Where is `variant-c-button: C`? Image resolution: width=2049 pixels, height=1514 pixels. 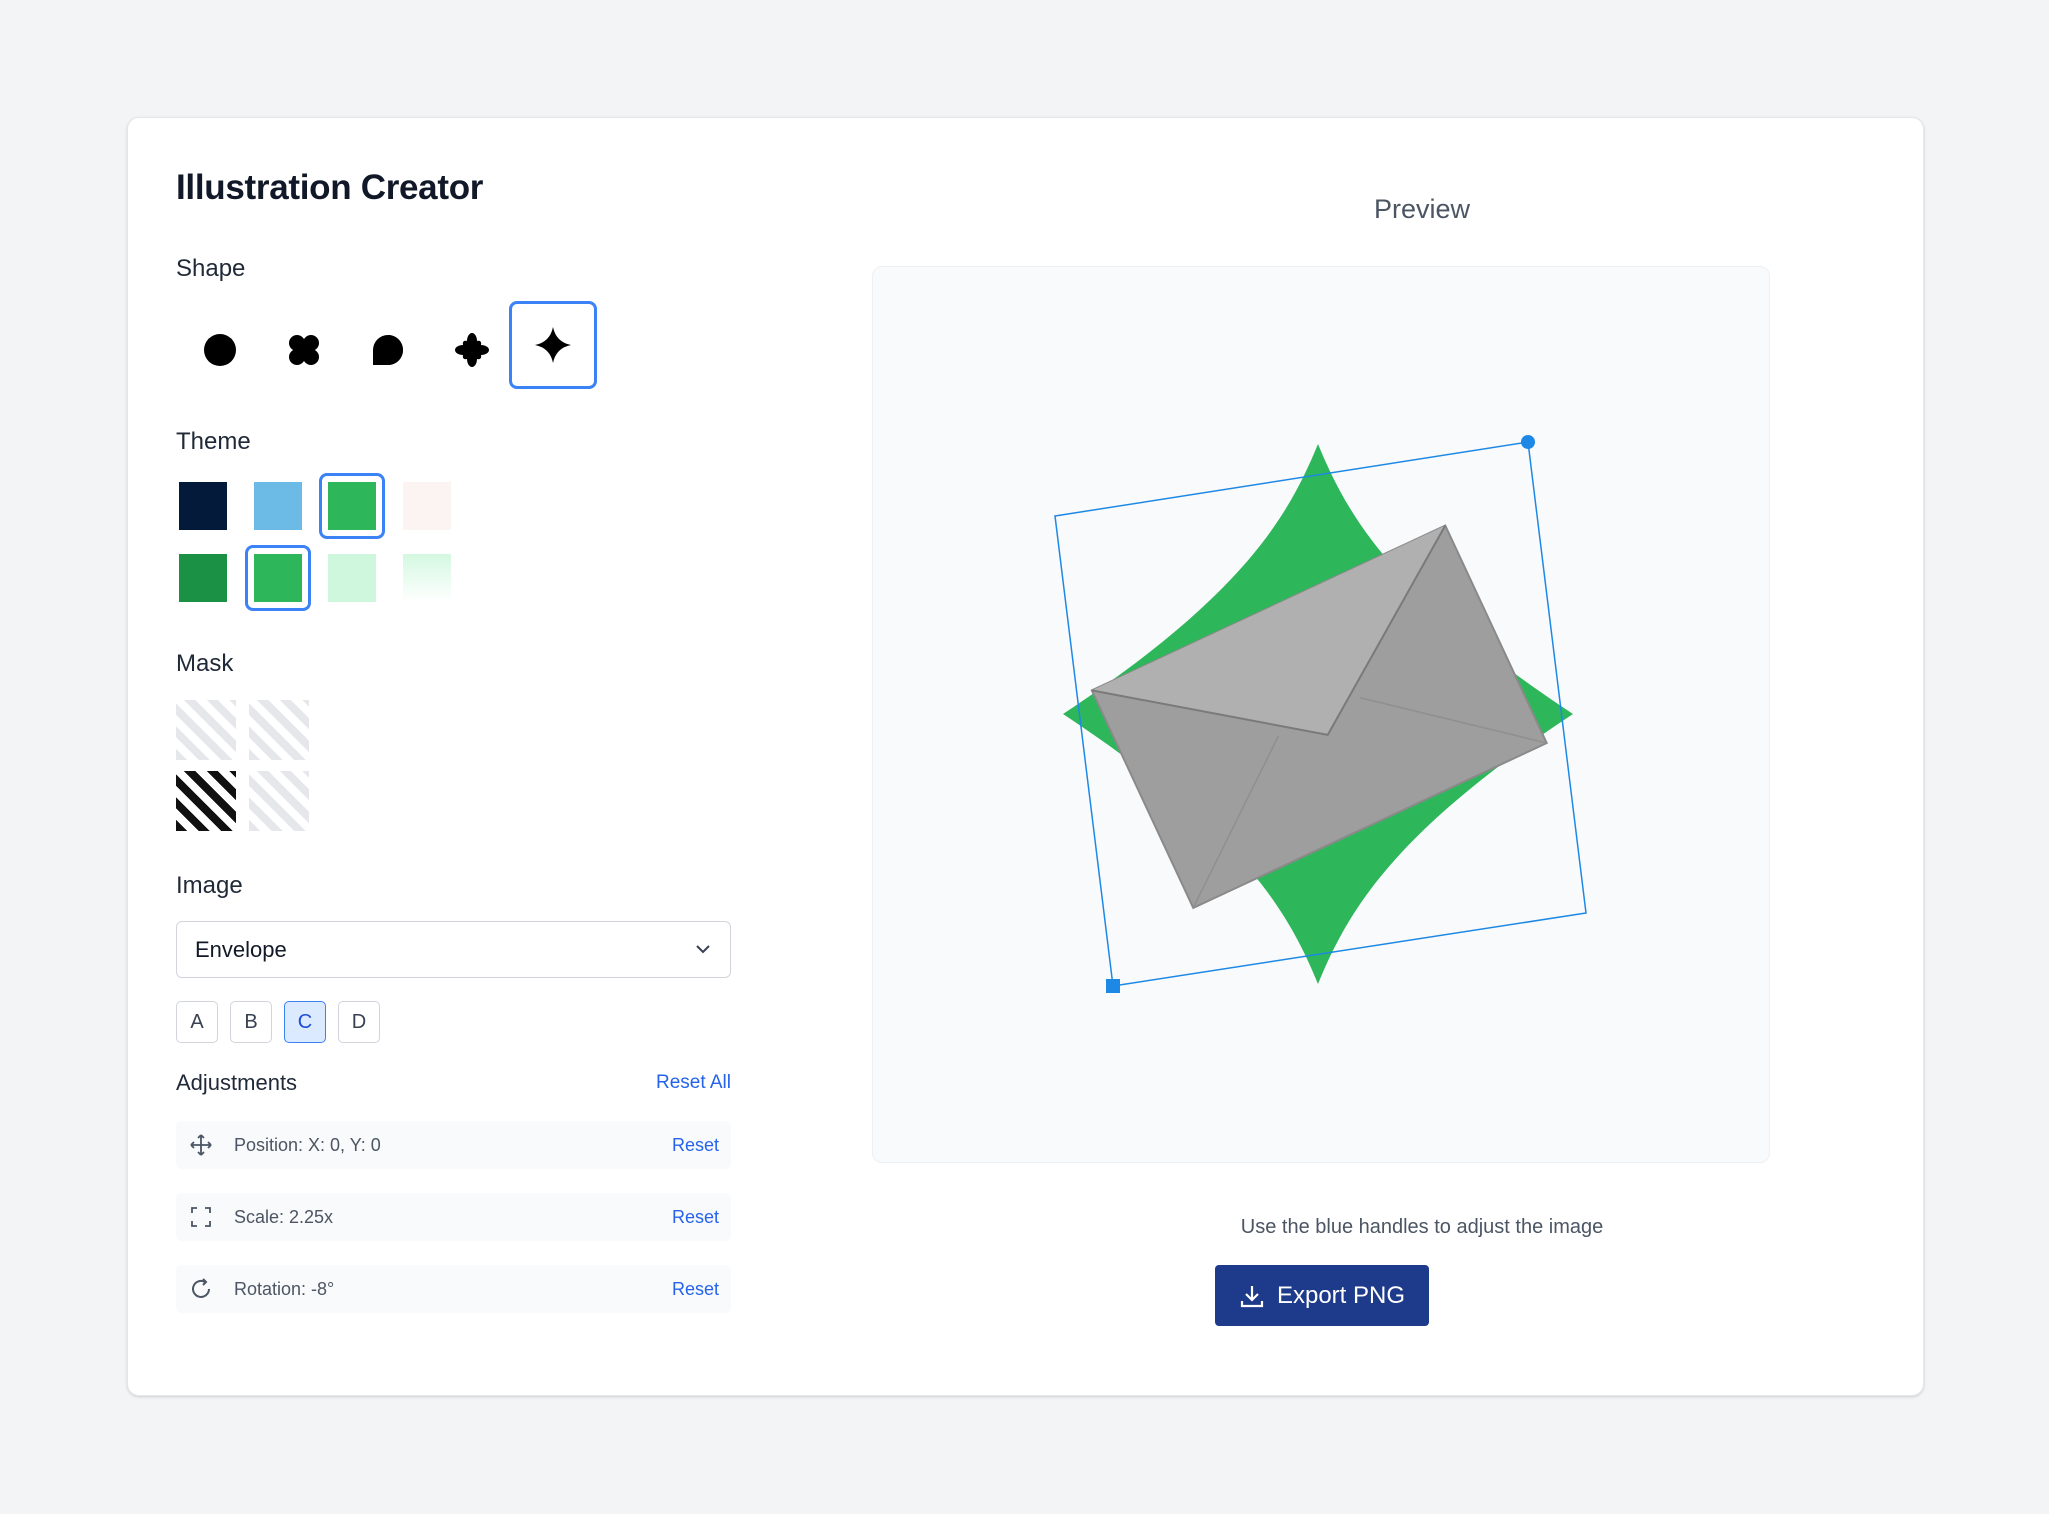
variant-c-button: C is located at coordinates (305, 1022).